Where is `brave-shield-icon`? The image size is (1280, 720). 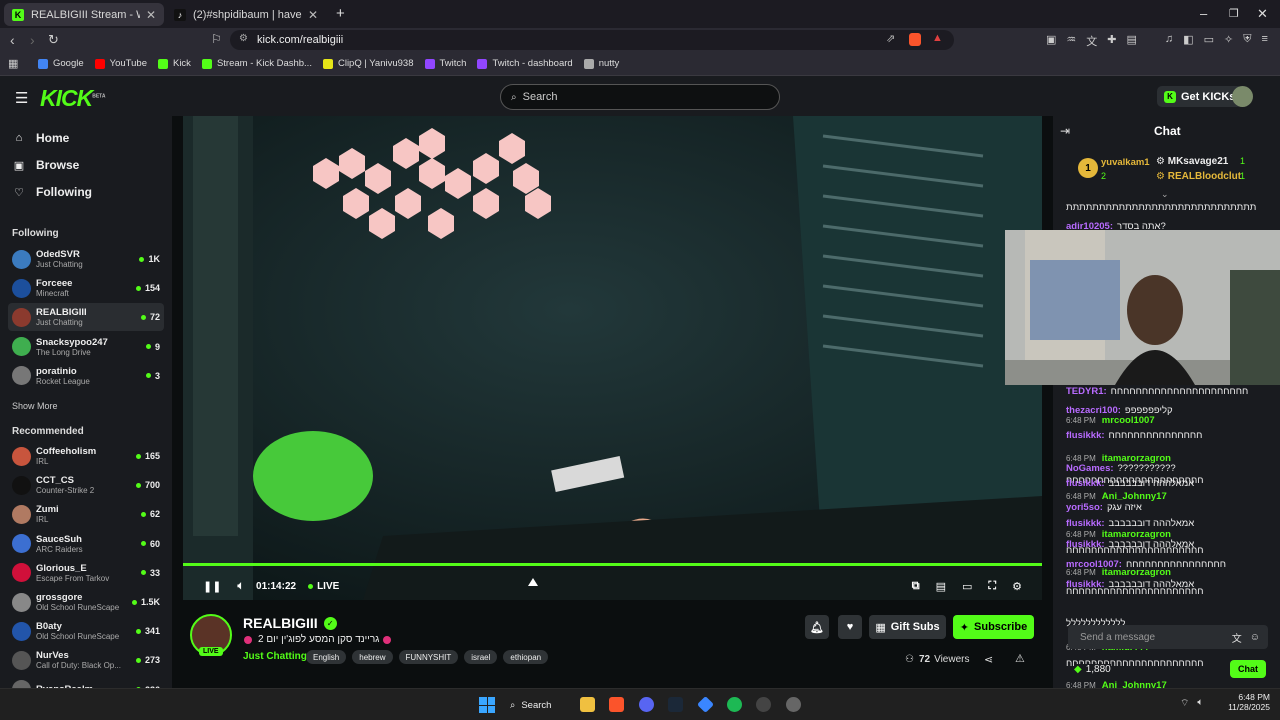
brave-shield-icon is located at coordinates (915, 39).